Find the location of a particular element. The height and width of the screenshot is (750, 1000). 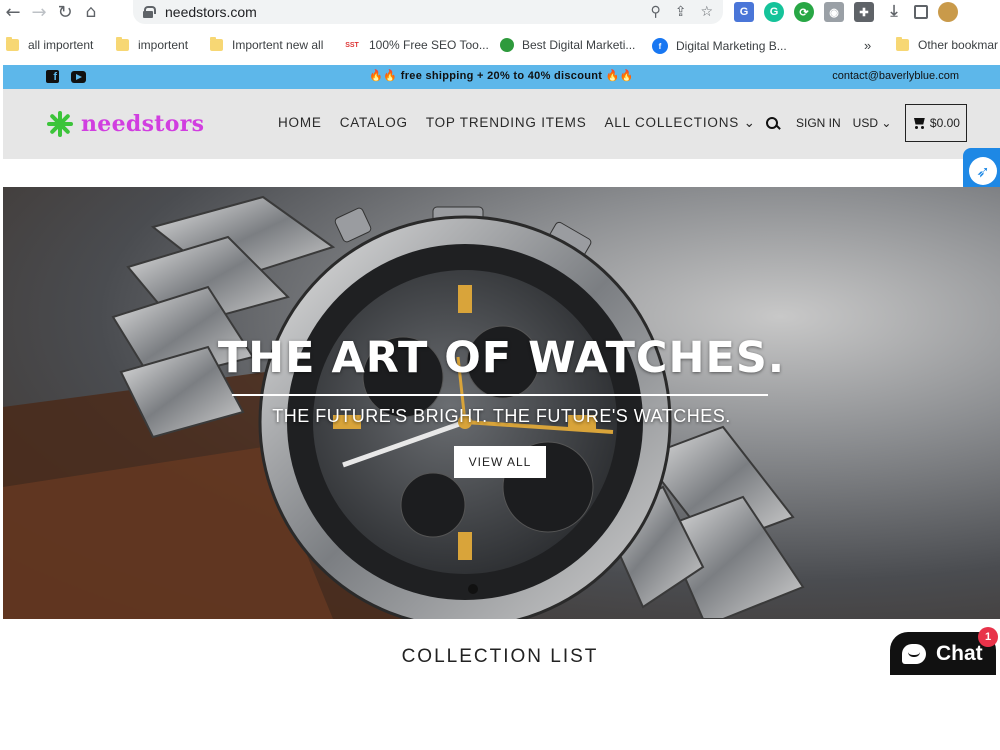

profile-avatar is located at coordinates (948, 12).